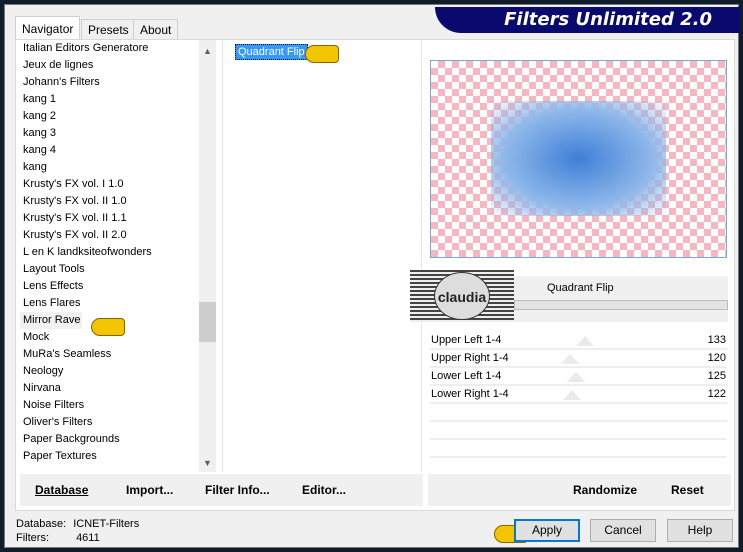  I want to click on tab-navigator: Navigator, so click(48, 28).